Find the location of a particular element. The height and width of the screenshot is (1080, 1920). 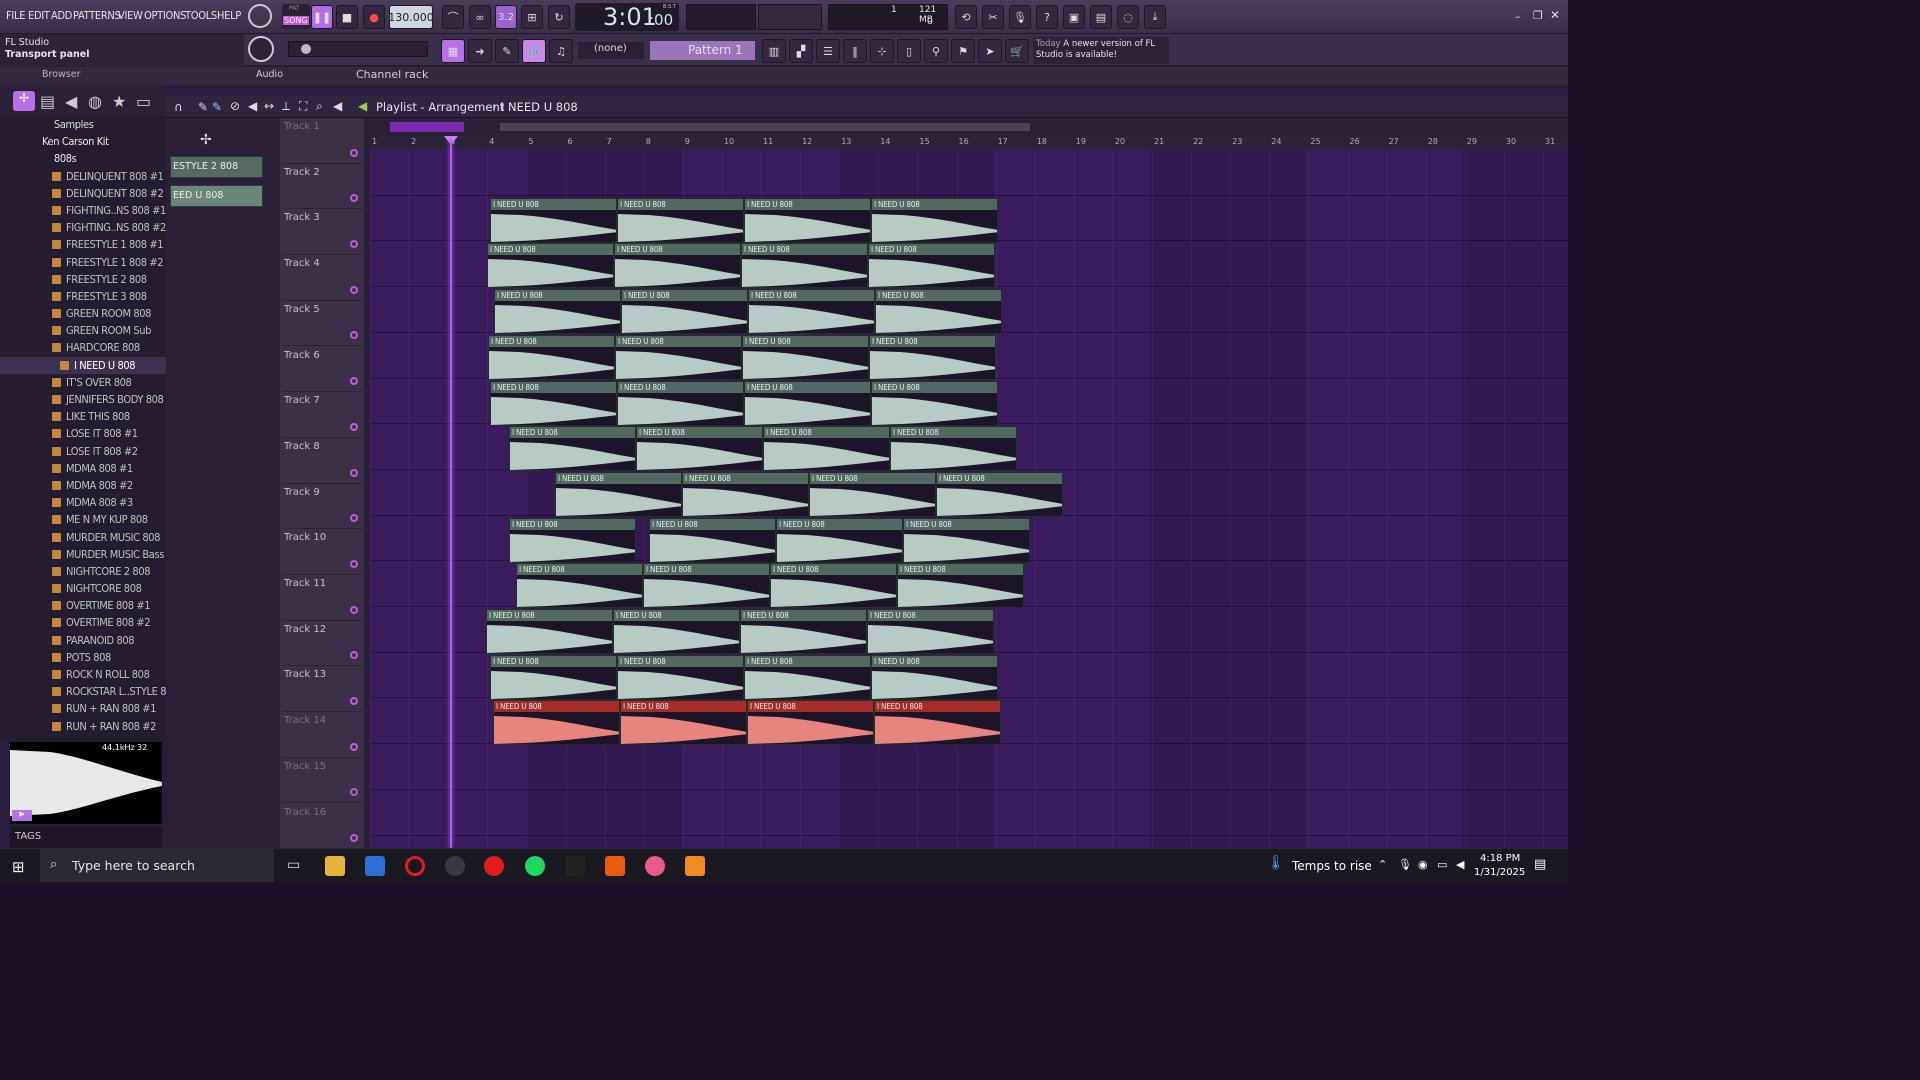

countdown-icon: 3.2 is located at coordinates (506, 17).